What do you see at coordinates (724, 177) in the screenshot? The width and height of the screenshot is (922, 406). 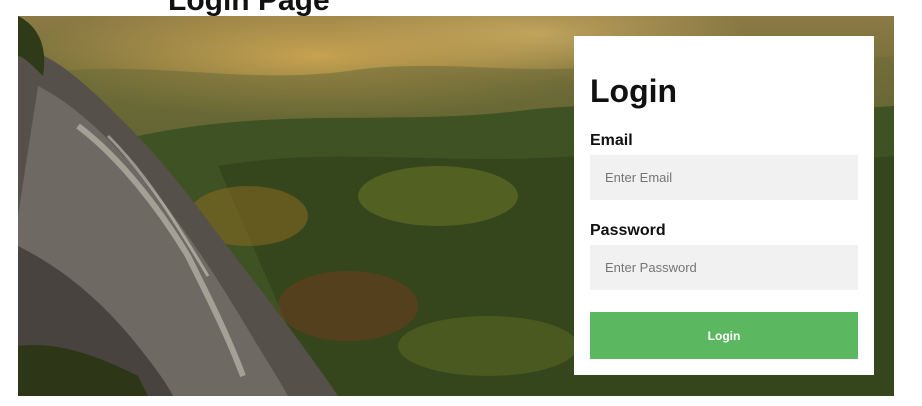 I see `email-field` at bounding box center [724, 177].